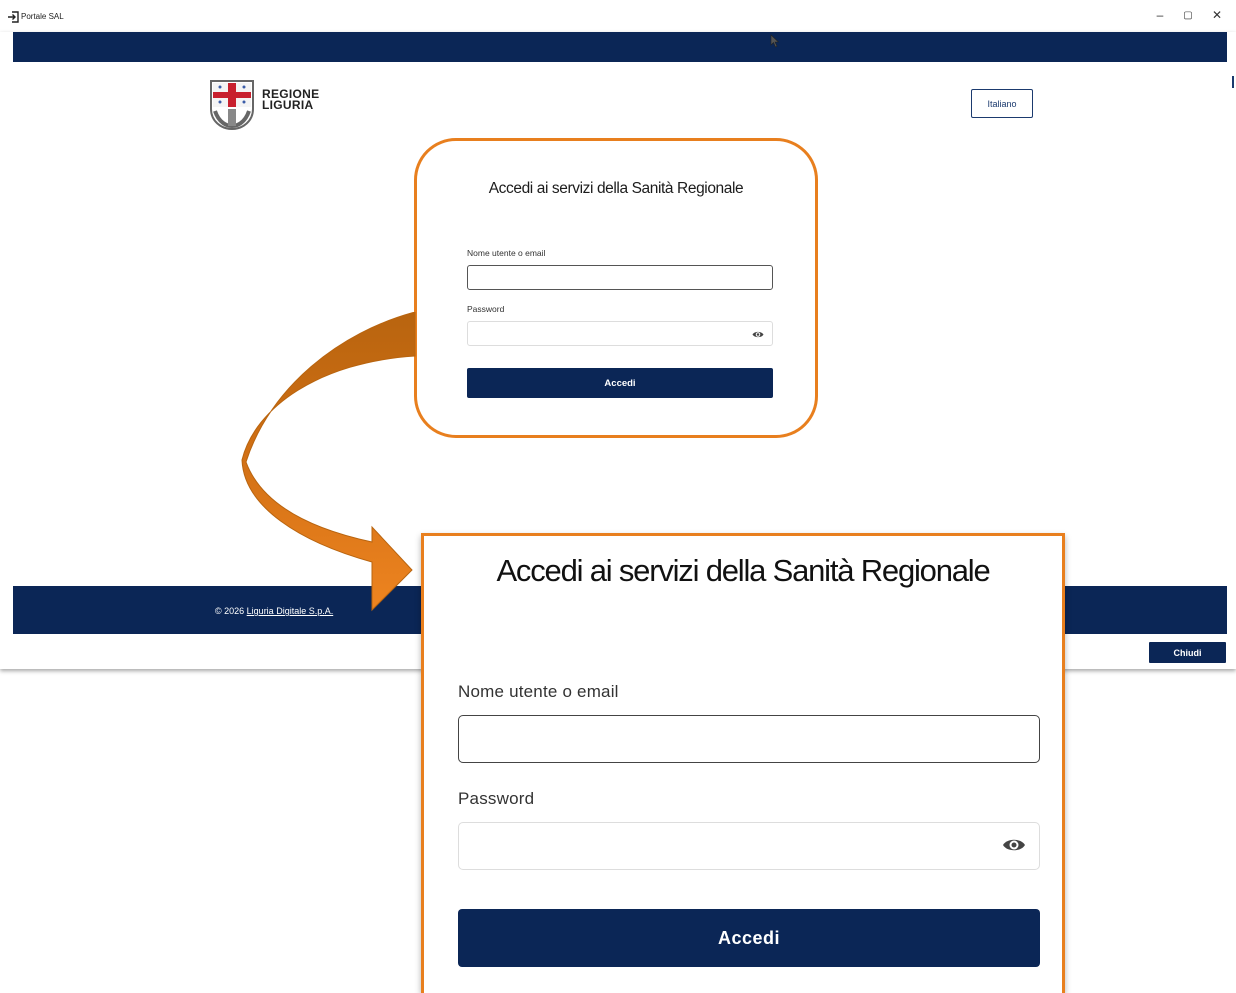 Image resolution: width=1236 pixels, height=993 pixels. What do you see at coordinates (496, 798) in the screenshot?
I see `password-label-zoomed: Password` at bounding box center [496, 798].